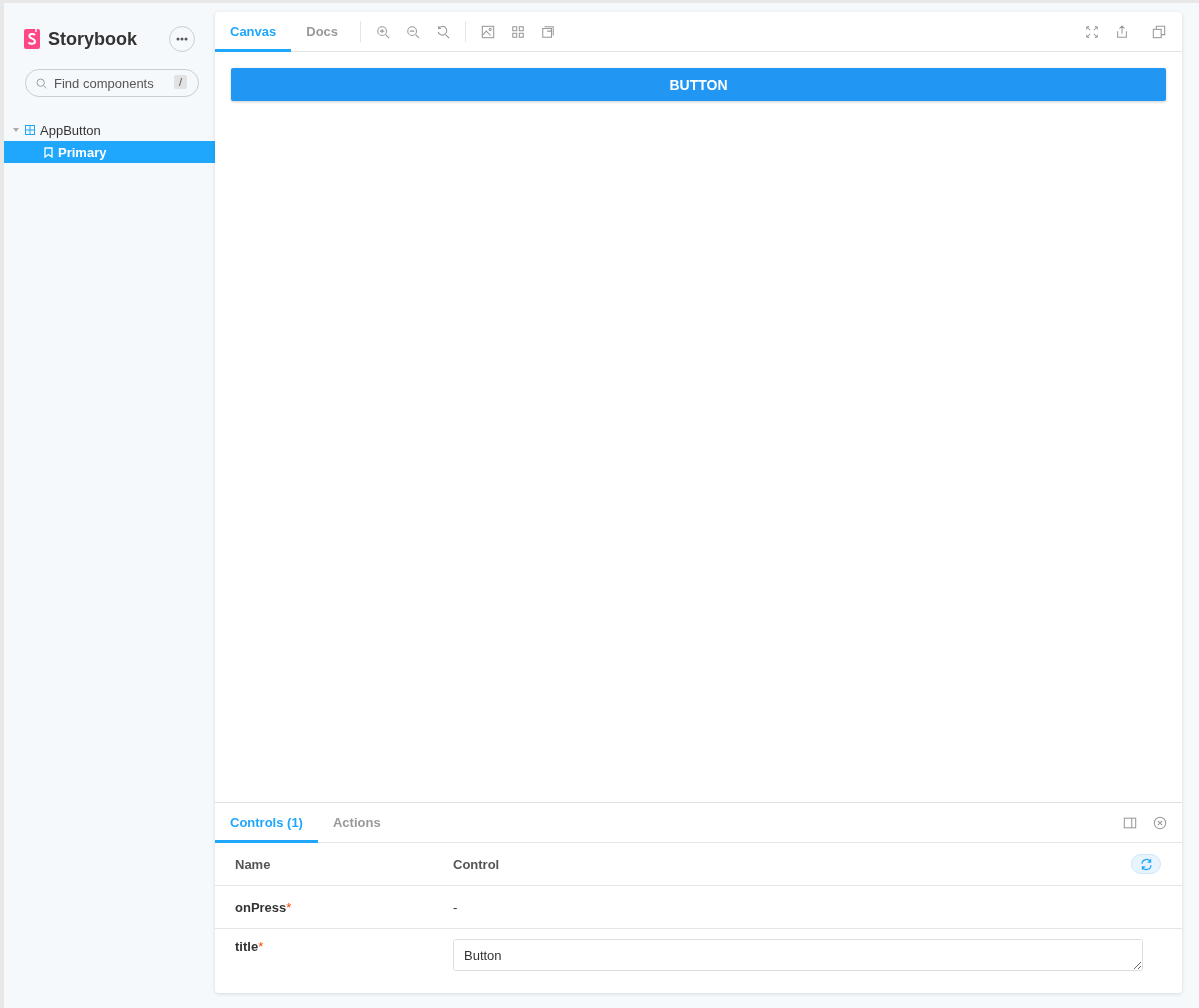 This screenshot has height=1008, width=1199. What do you see at coordinates (92, 39) in the screenshot?
I see `brand-name: Storybook` at bounding box center [92, 39].